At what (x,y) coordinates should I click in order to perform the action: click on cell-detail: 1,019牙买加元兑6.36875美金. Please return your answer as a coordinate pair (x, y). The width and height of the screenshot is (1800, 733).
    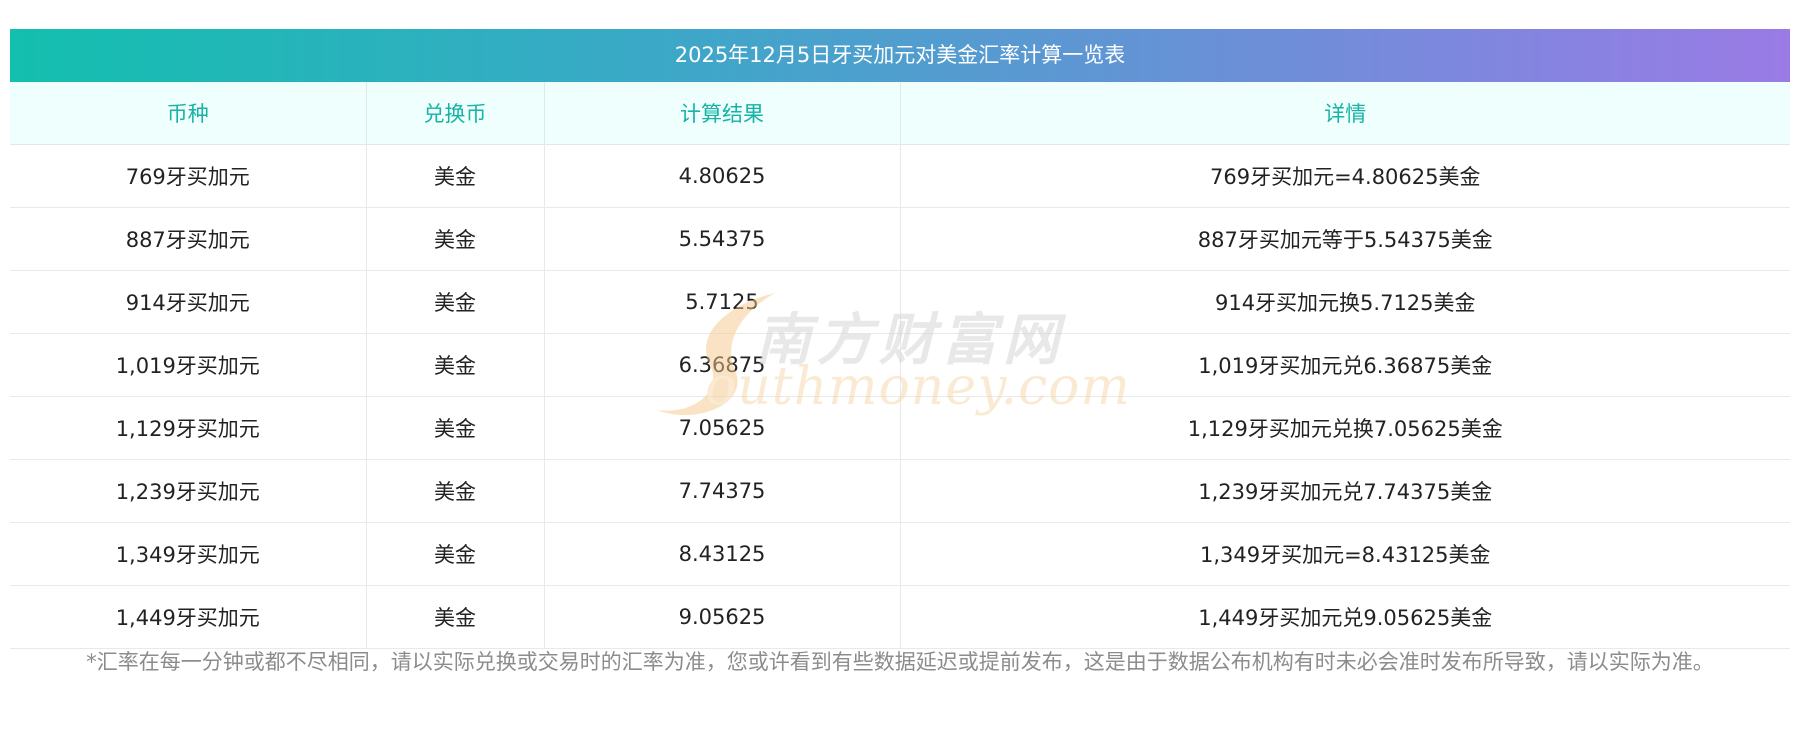
    Looking at the image, I should click on (1345, 365).